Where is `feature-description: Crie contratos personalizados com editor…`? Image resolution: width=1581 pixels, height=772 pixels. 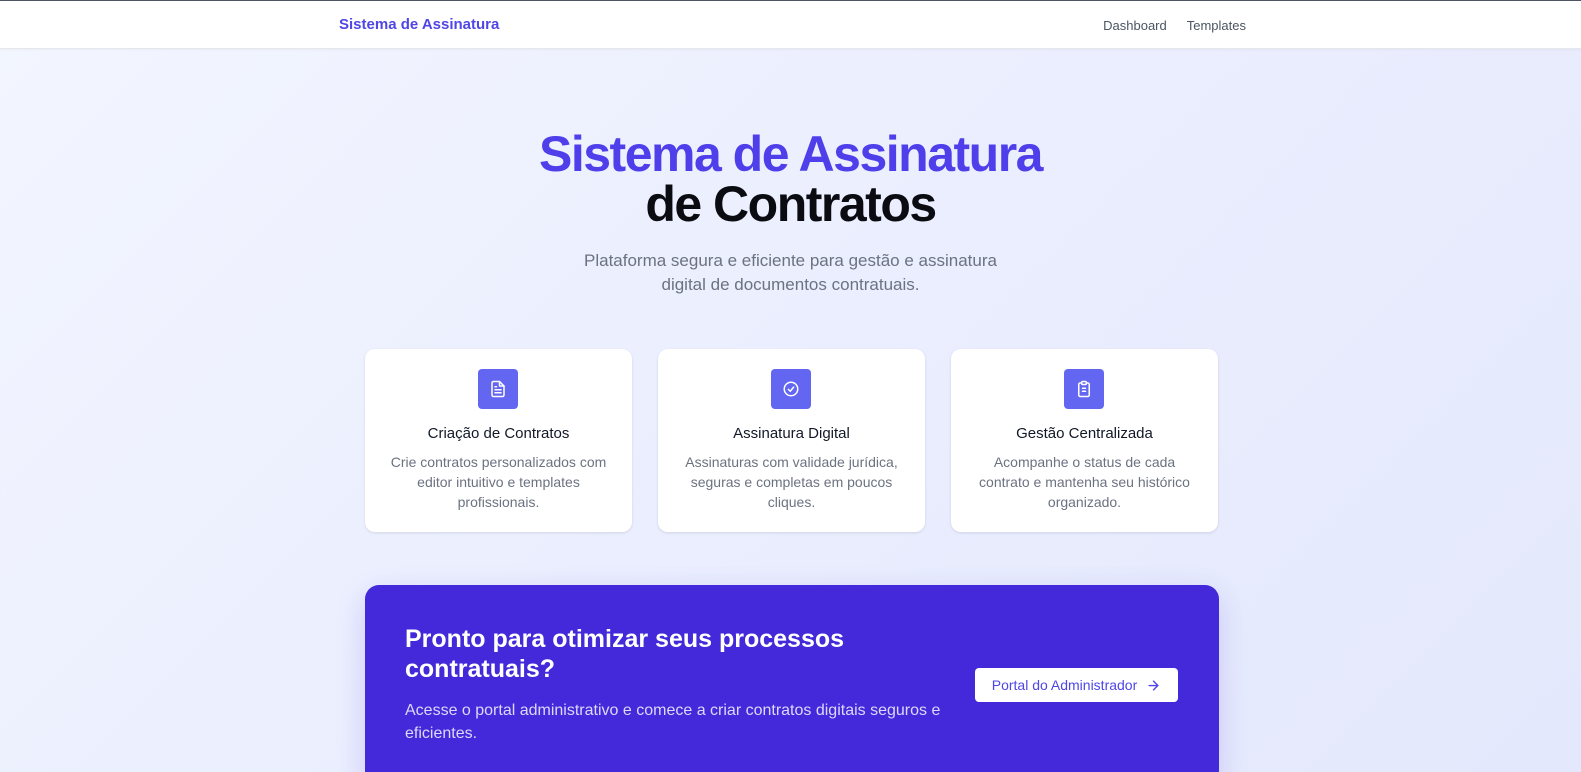 feature-description: Crie contratos personalizados com editor… is located at coordinates (498, 482).